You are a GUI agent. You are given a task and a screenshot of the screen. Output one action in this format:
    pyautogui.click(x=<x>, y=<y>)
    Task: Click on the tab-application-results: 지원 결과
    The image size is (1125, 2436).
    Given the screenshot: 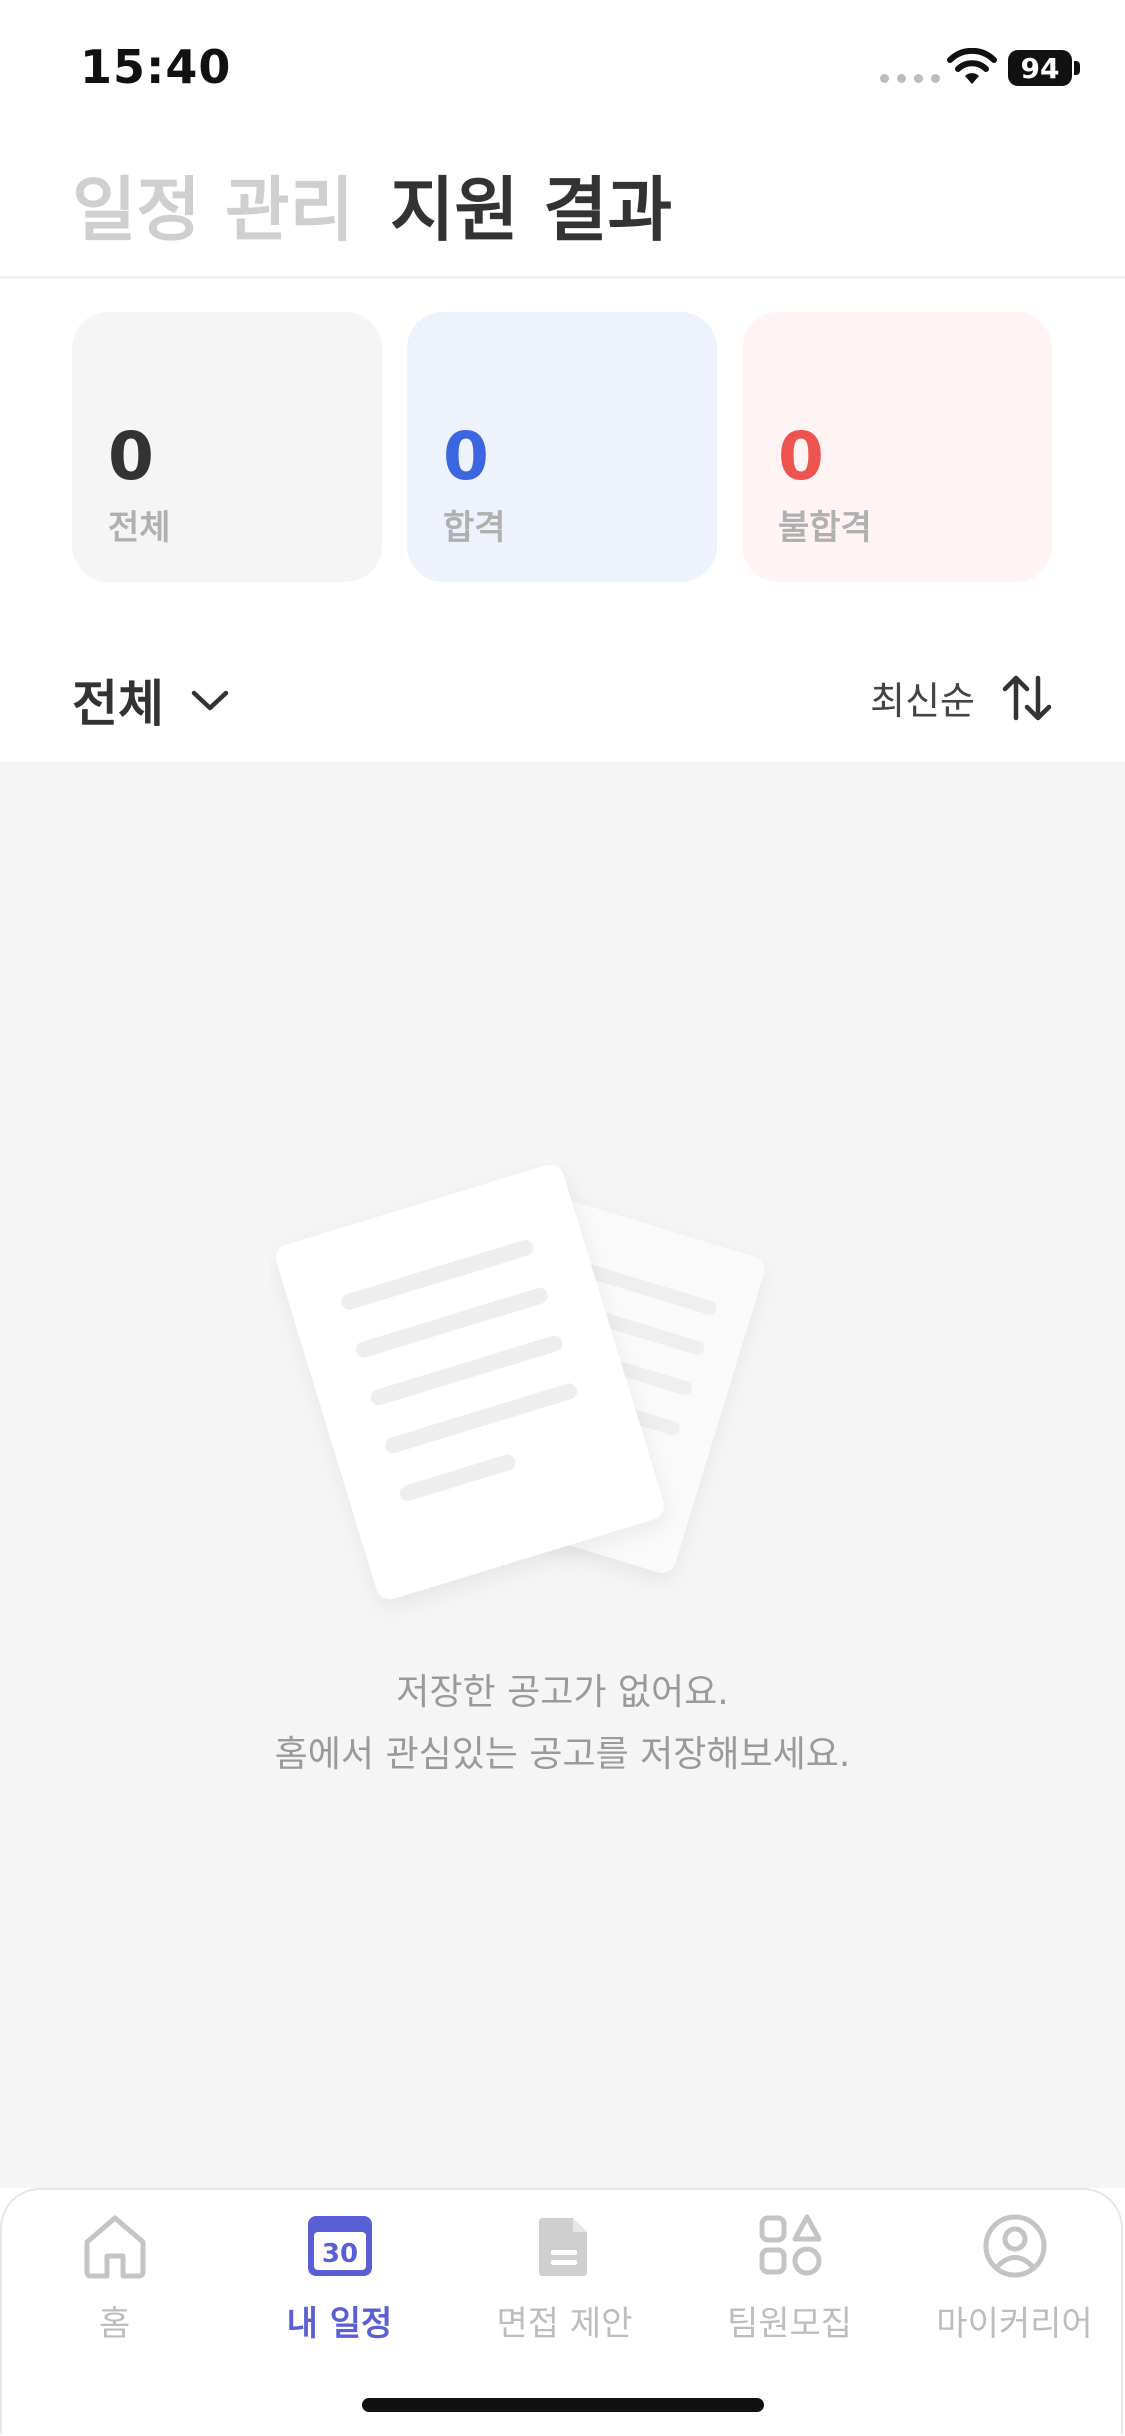 What is the action you would take?
    pyautogui.click(x=531, y=204)
    